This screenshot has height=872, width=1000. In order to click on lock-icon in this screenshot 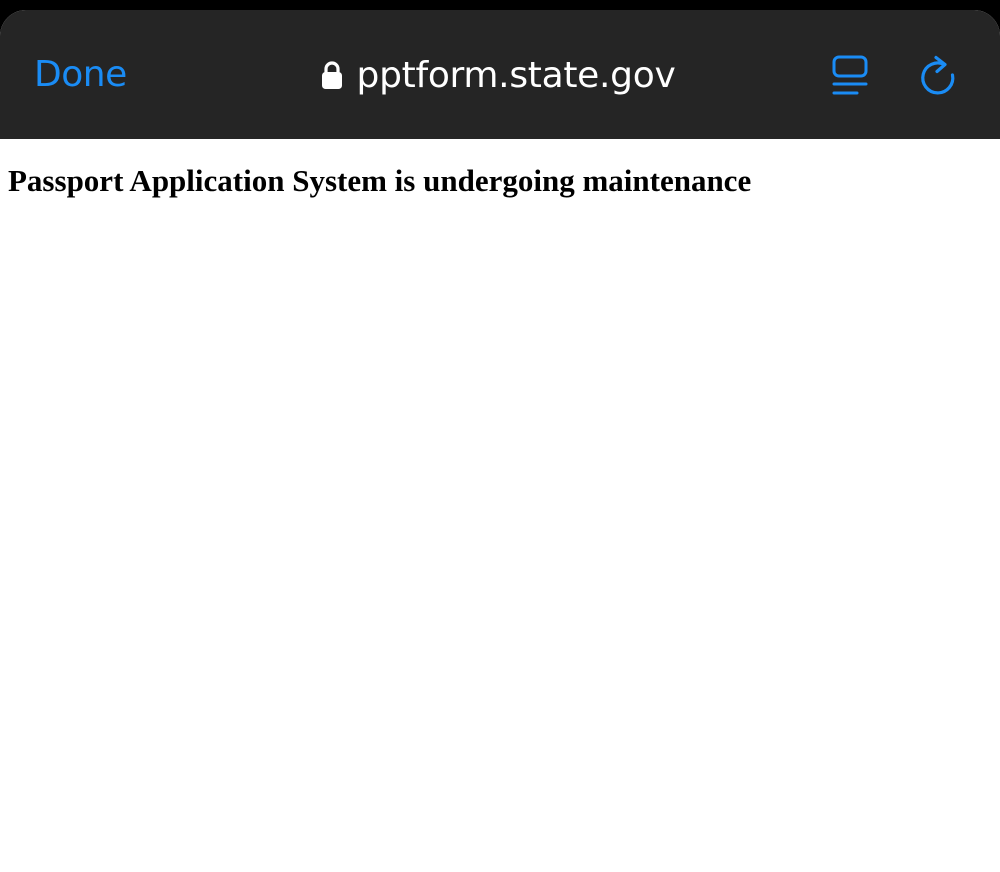, I will do `click(331, 75)`.